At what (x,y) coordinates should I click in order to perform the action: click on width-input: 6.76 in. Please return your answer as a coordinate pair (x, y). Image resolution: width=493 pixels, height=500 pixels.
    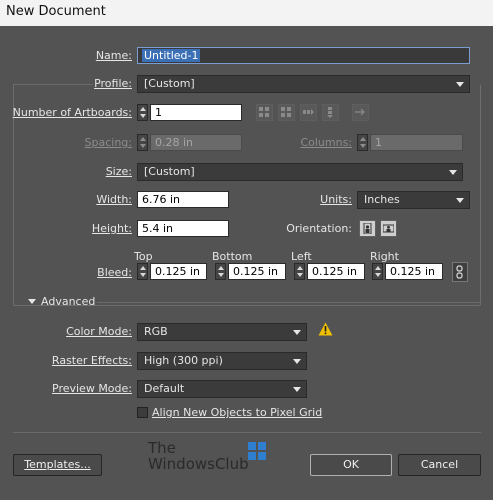
    Looking at the image, I should click on (183, 199).